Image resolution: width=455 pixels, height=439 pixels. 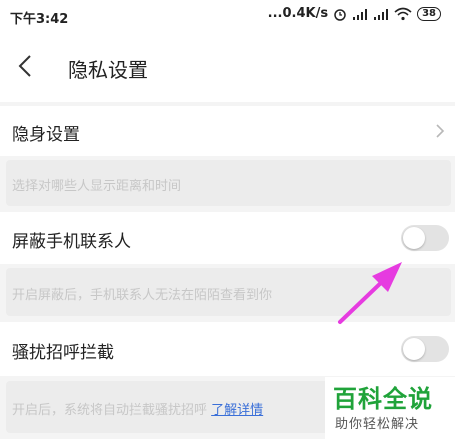 What do you see at coordinates (370, 293) in the screenshot?
I see `annotation-arrow-icon` at bounding box center [370, 293].